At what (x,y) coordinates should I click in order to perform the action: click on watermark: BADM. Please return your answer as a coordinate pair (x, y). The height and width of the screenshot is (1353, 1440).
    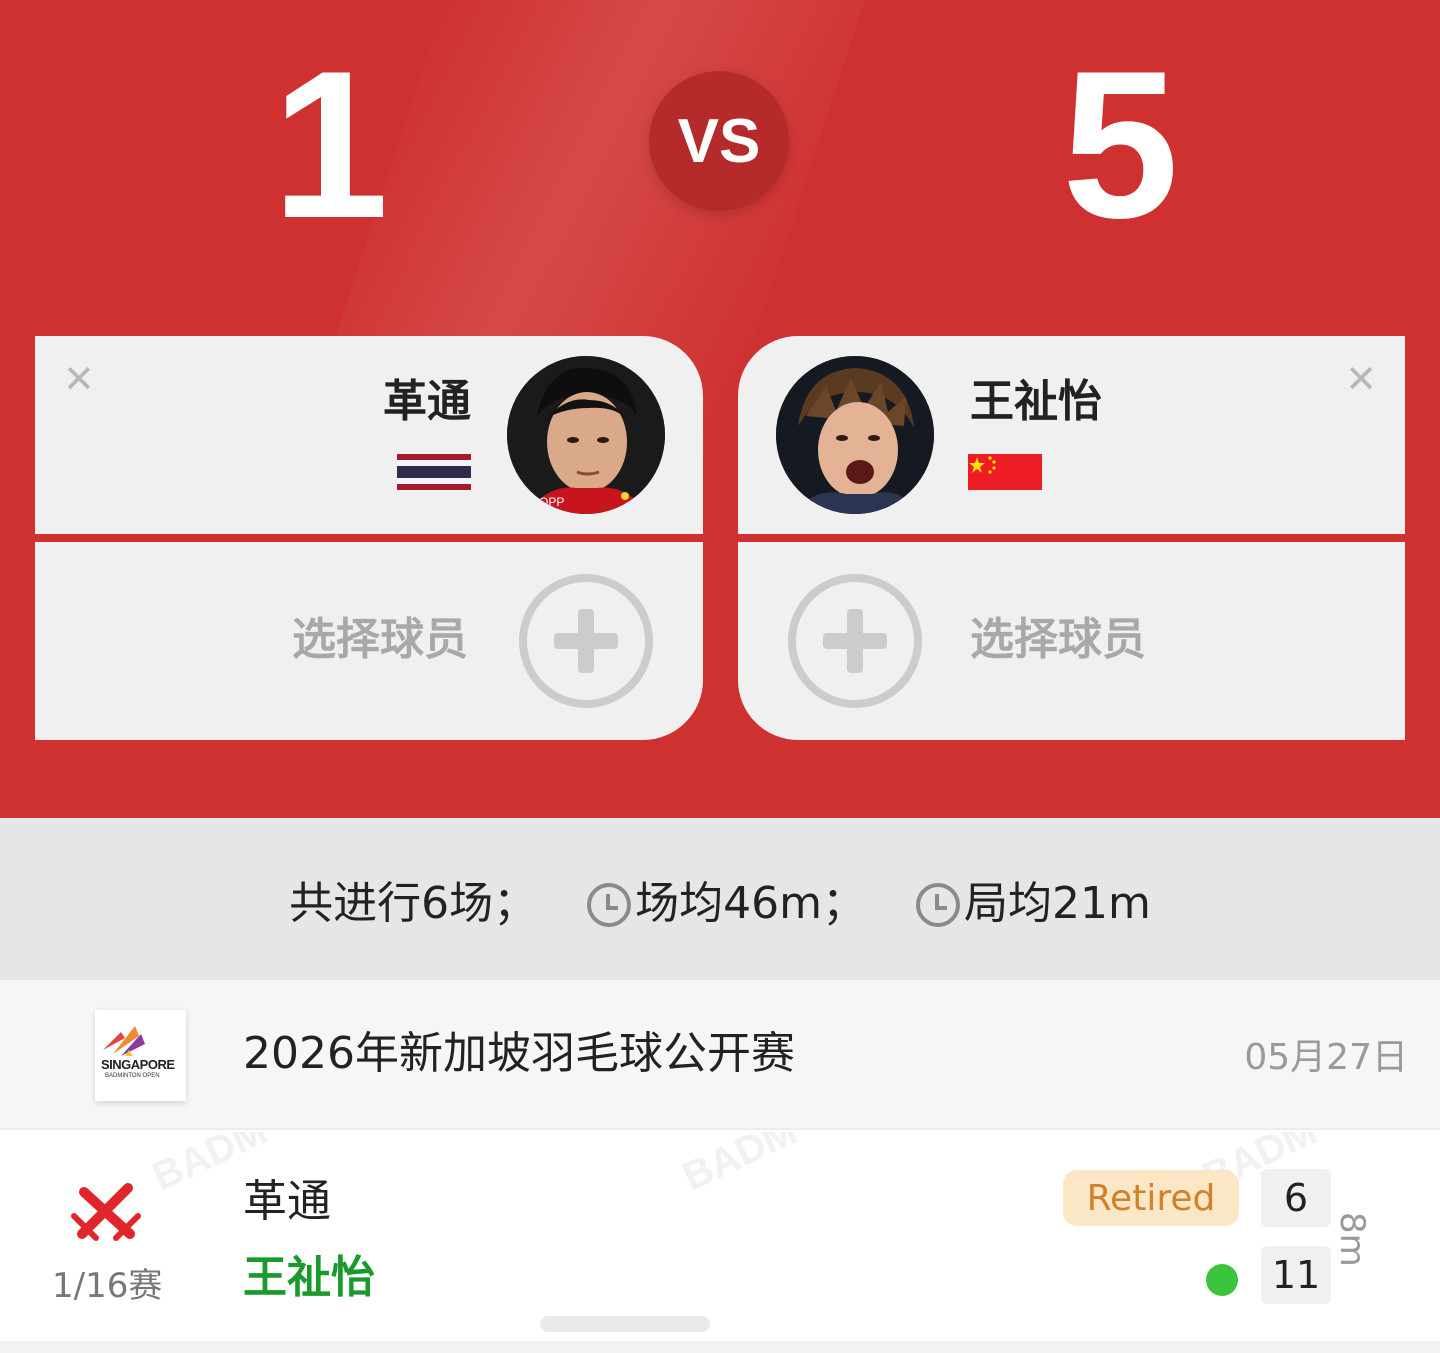
    Looking at the image, I should click on (740, 1166).